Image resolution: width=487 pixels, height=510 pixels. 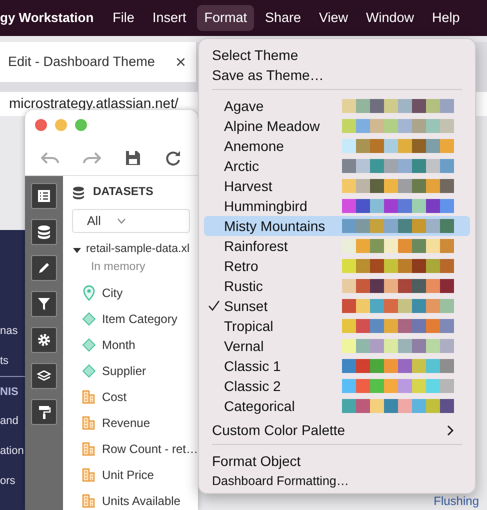 I want to click on nav-item-text: ts, so click(x=5, y=361).